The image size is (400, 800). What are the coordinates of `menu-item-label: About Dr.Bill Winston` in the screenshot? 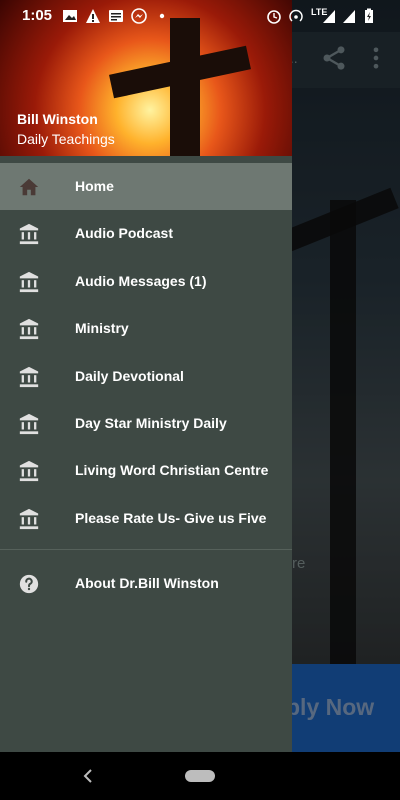 It's located at (147, 583).